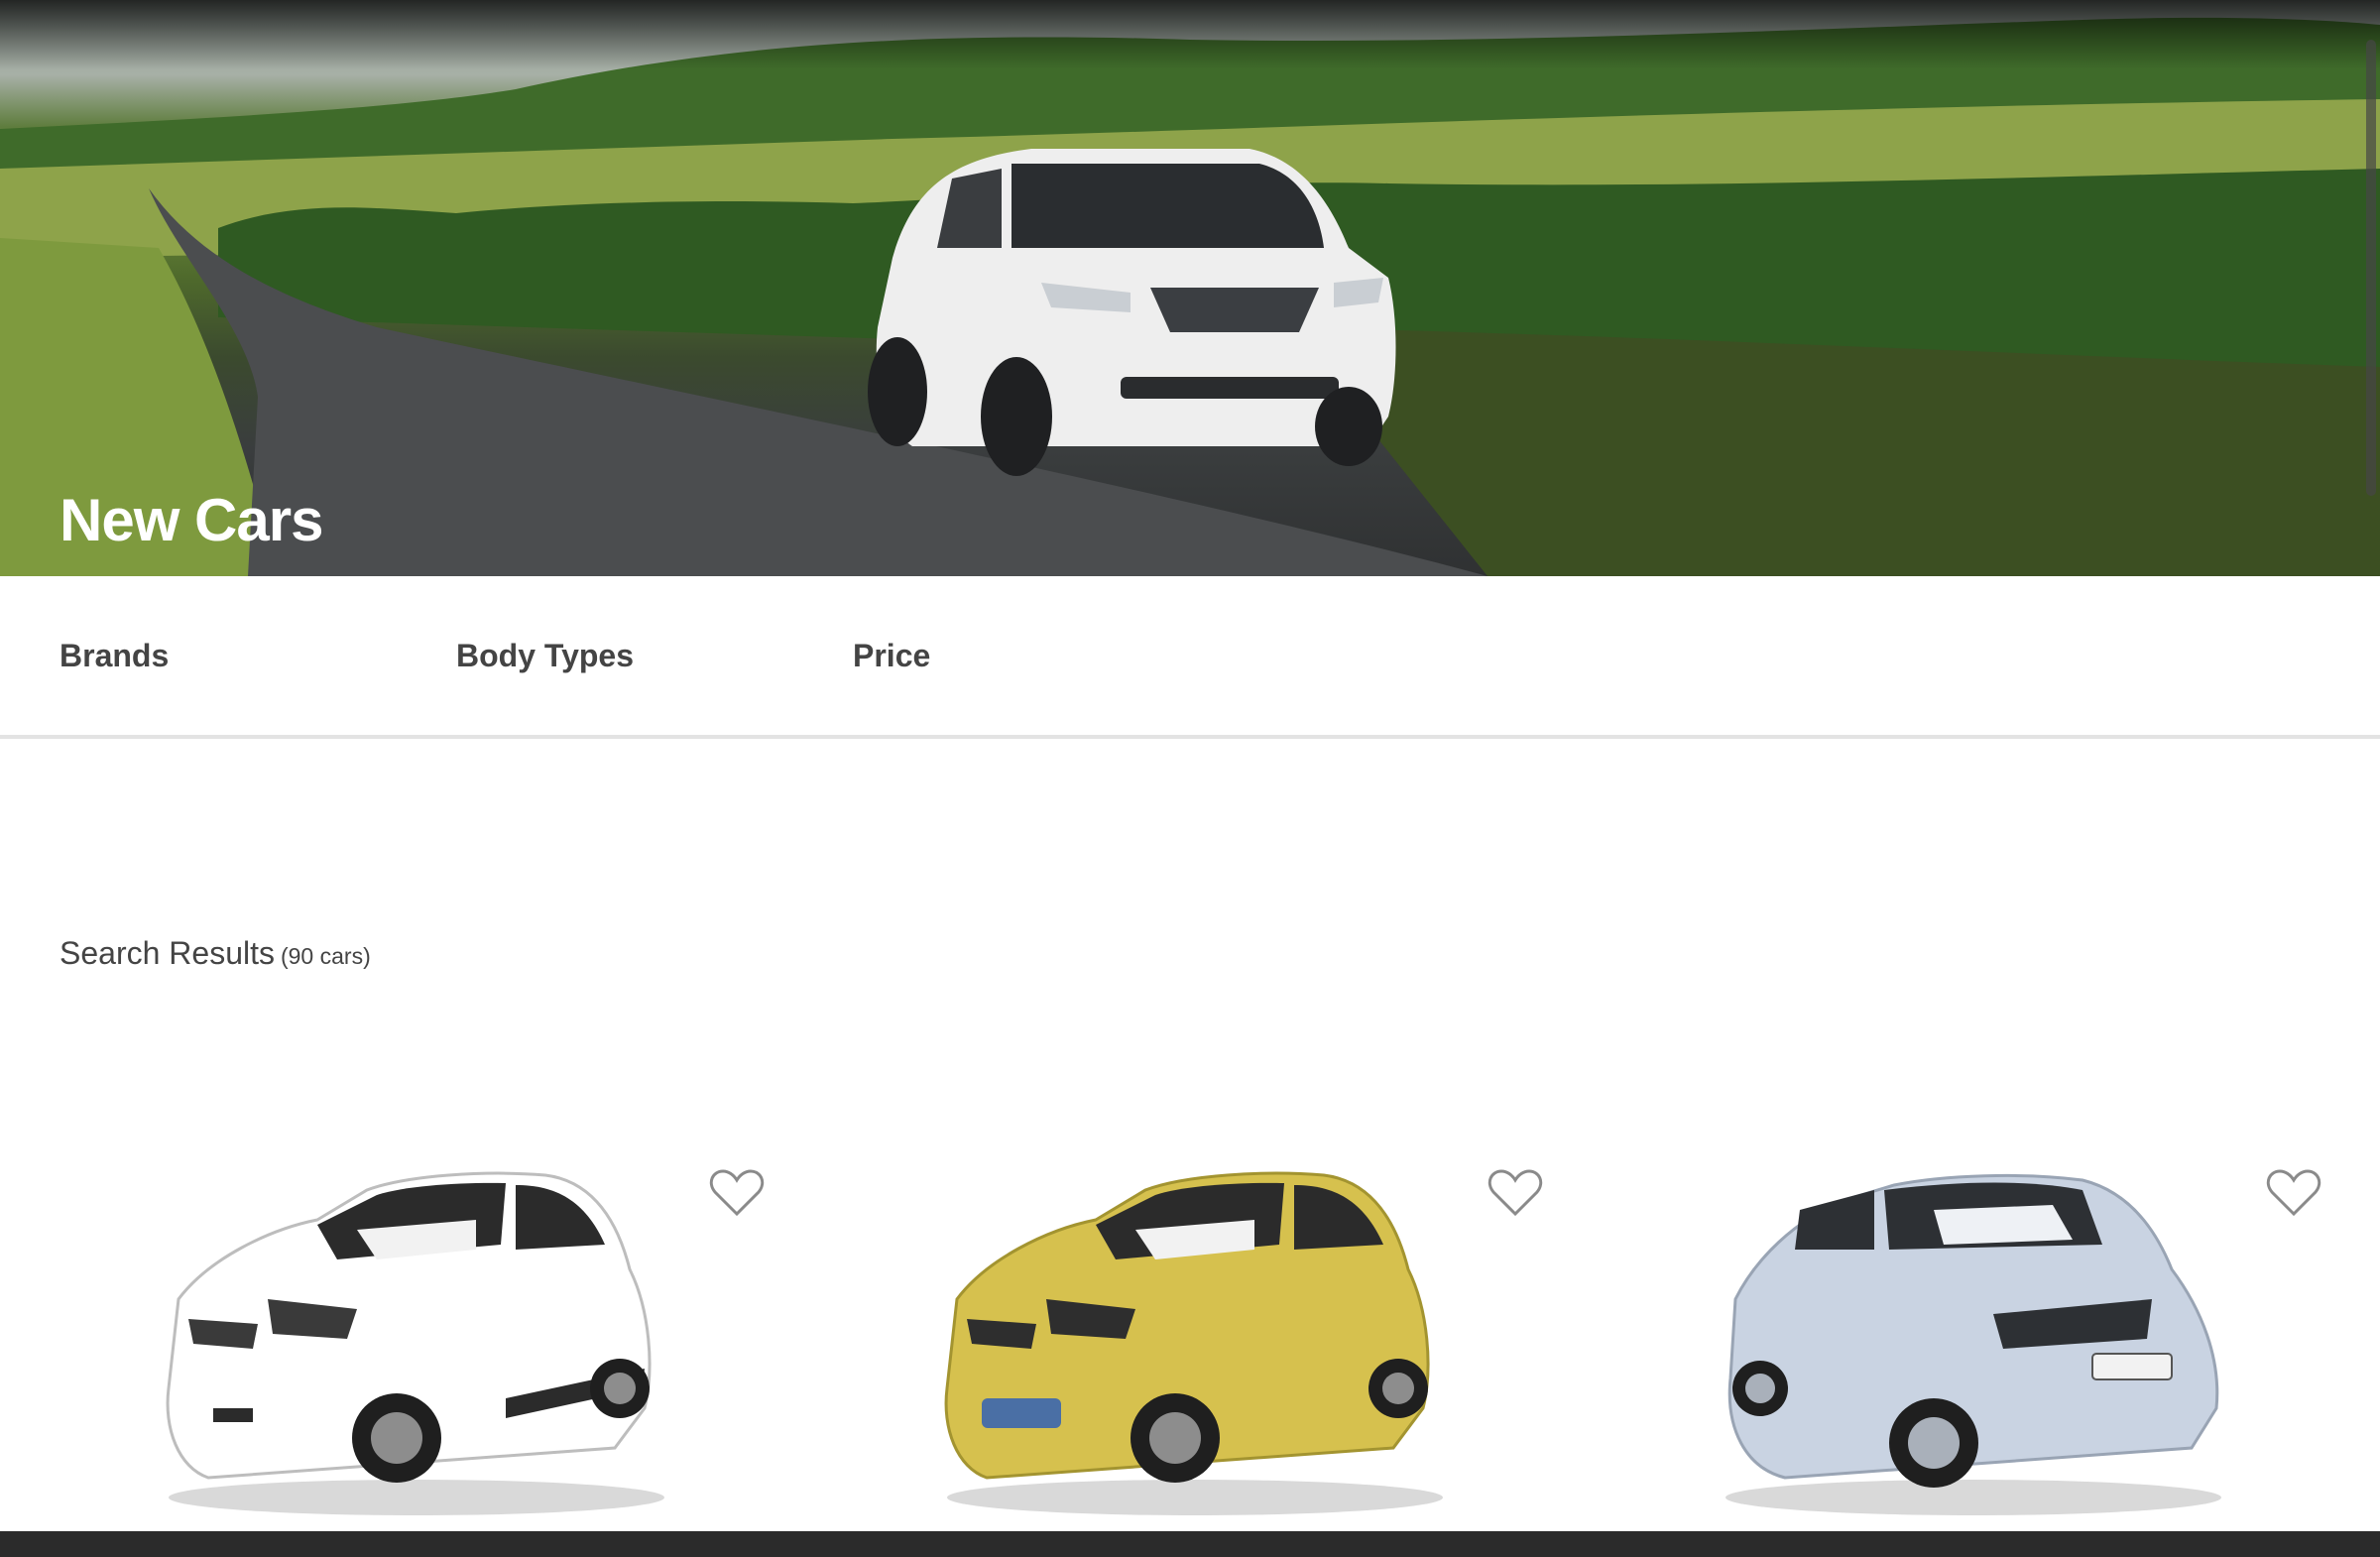  Describe the element at coordinates (545, 656) in the screenshot. I see `tab-body-types: Body Types` at that location.